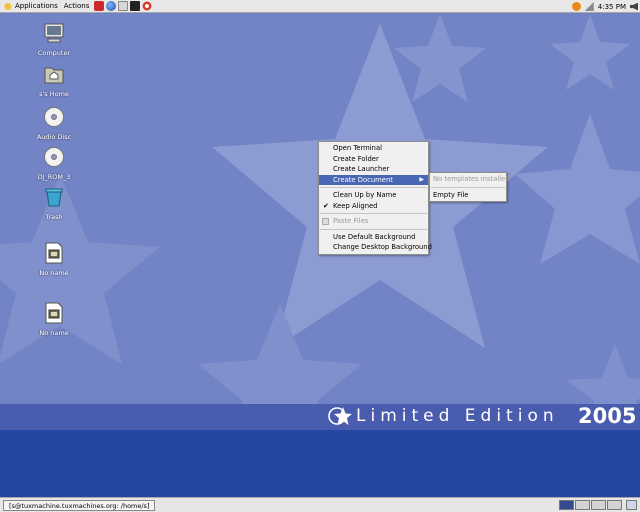 This screenshot has width=640, height=512. Describe the element at coordinates (363, 179) in the screenshot. I see `menu-item-label: Create Document` at that location.